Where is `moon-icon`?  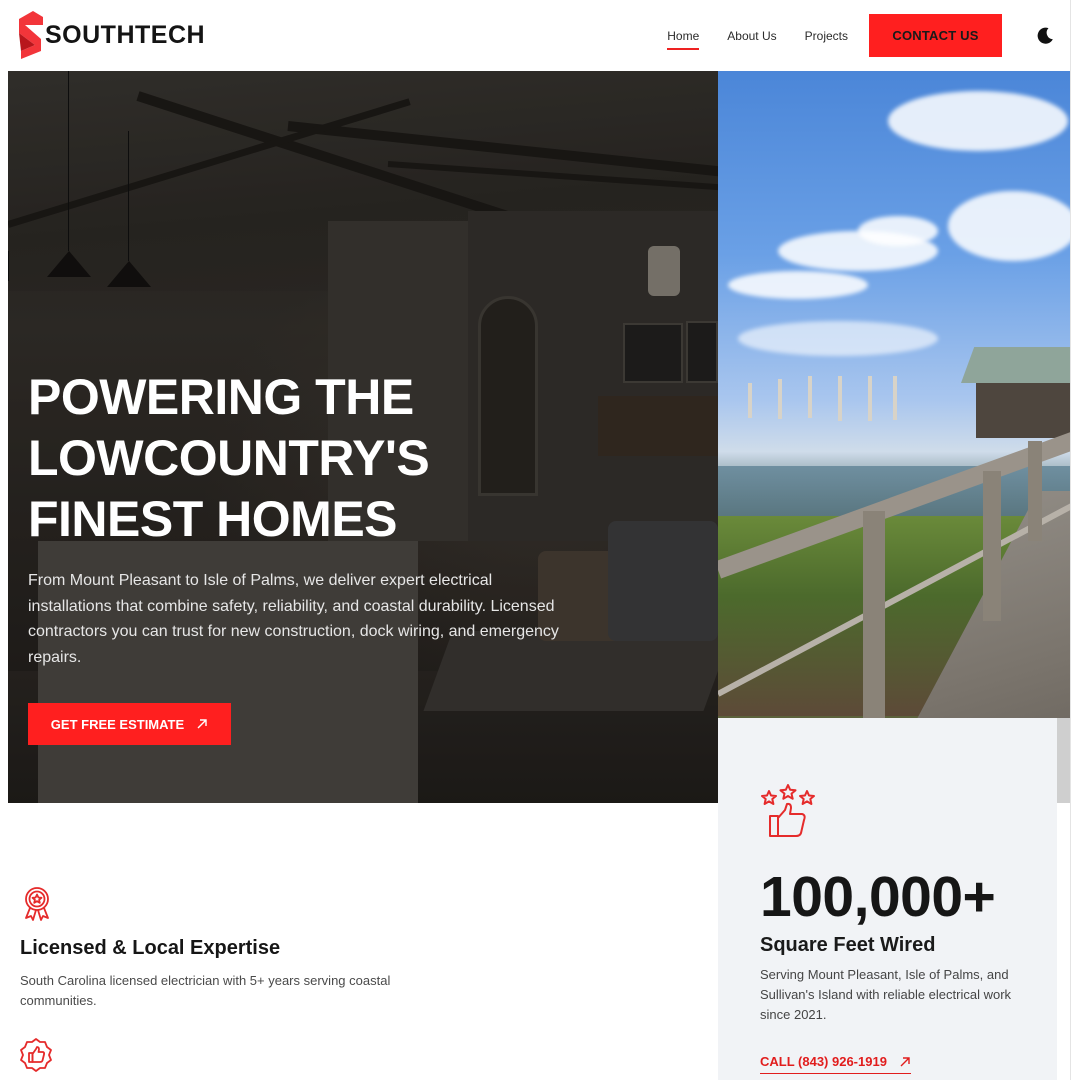 moon-icon is located at coordinates (1045, 35).